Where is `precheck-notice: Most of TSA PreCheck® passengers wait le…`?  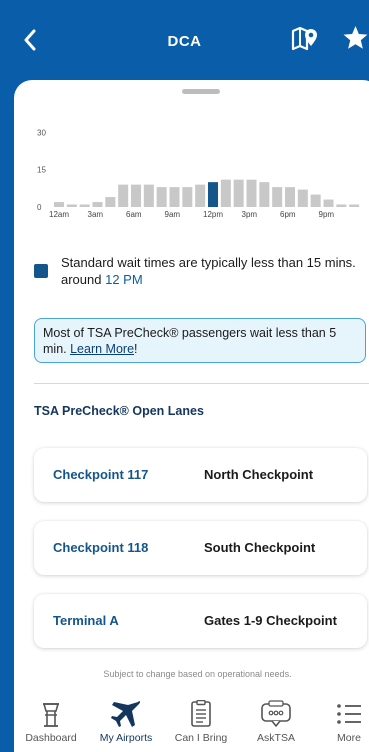 precheck-notice: Most of TSA PreCheck® passengers wait le… is located at coordinates (200, 340).